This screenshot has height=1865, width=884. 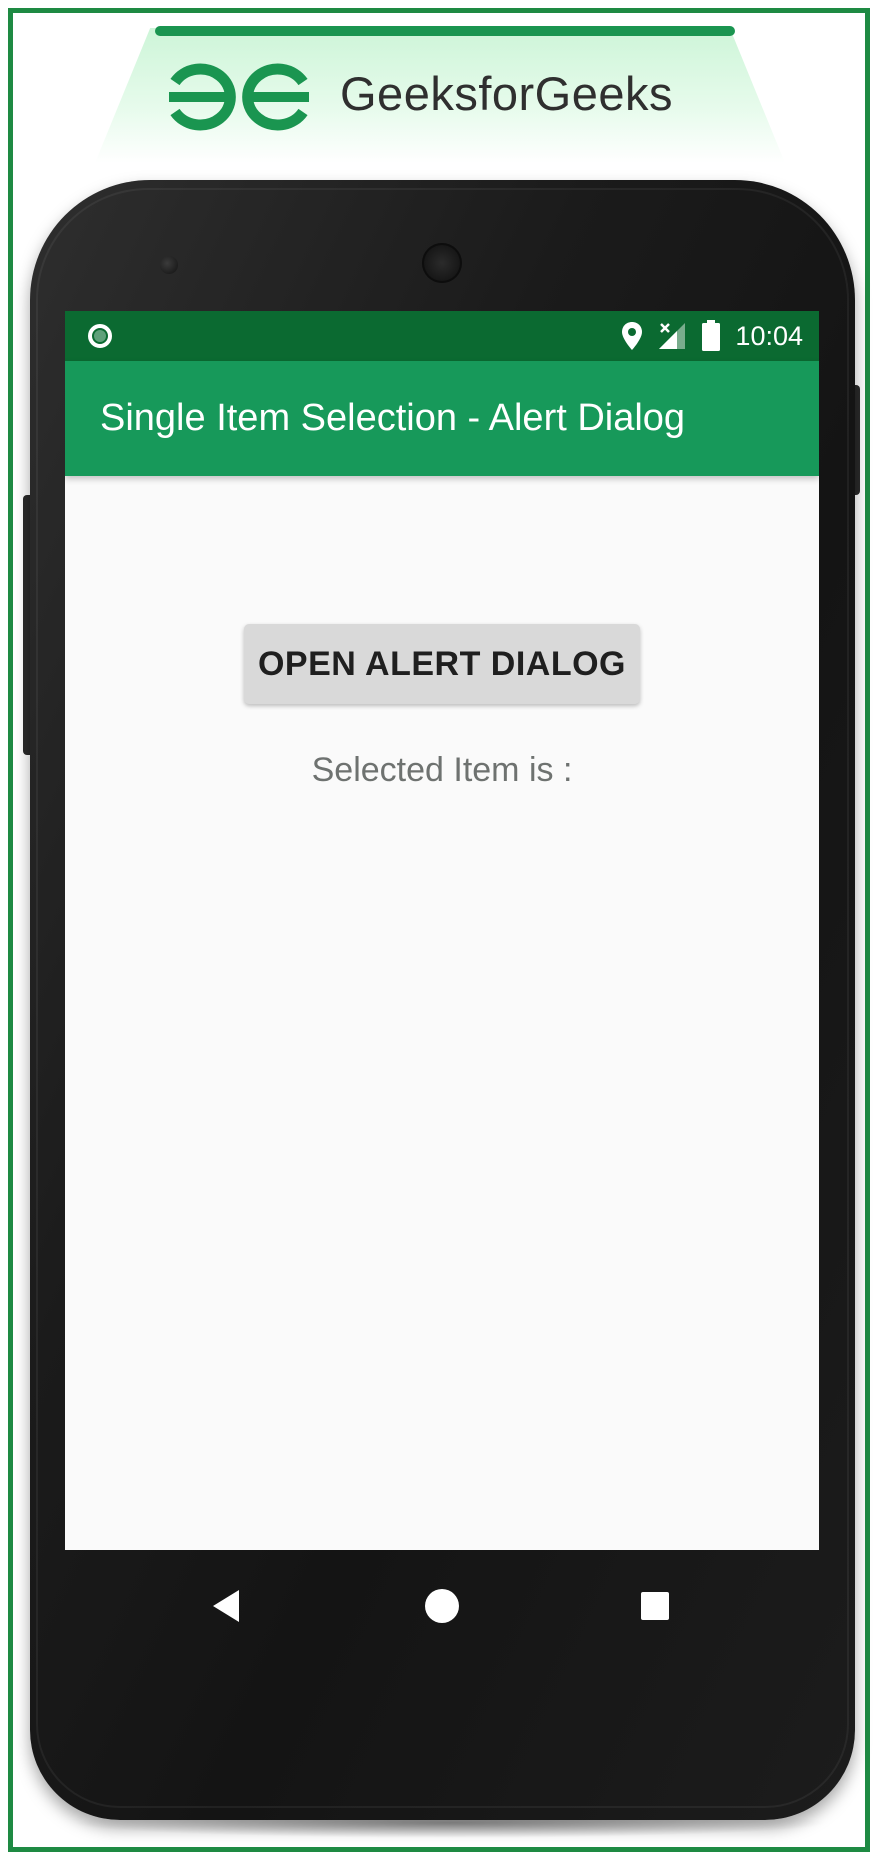 What do you see at coordinates (769, 335) in the screenshot?
I see `status-time: 10:04` at bounding box center [769, 335].